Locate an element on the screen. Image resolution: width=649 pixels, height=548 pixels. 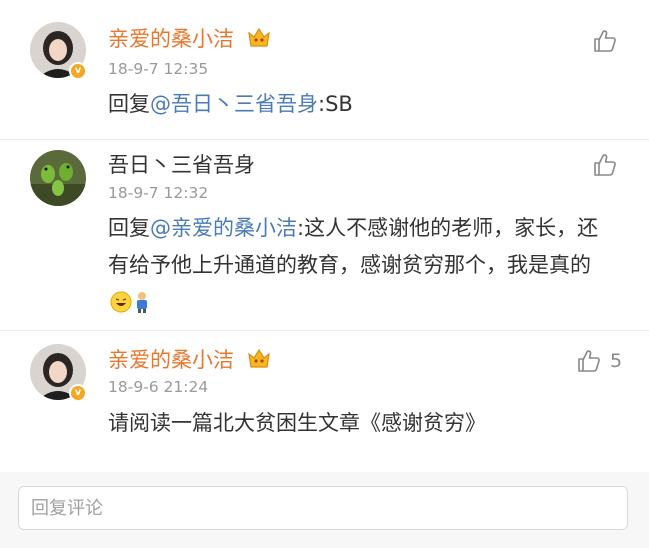
comment-text: 回复@吾日丶三省吾身:SB is located at coordinates (360, 104).